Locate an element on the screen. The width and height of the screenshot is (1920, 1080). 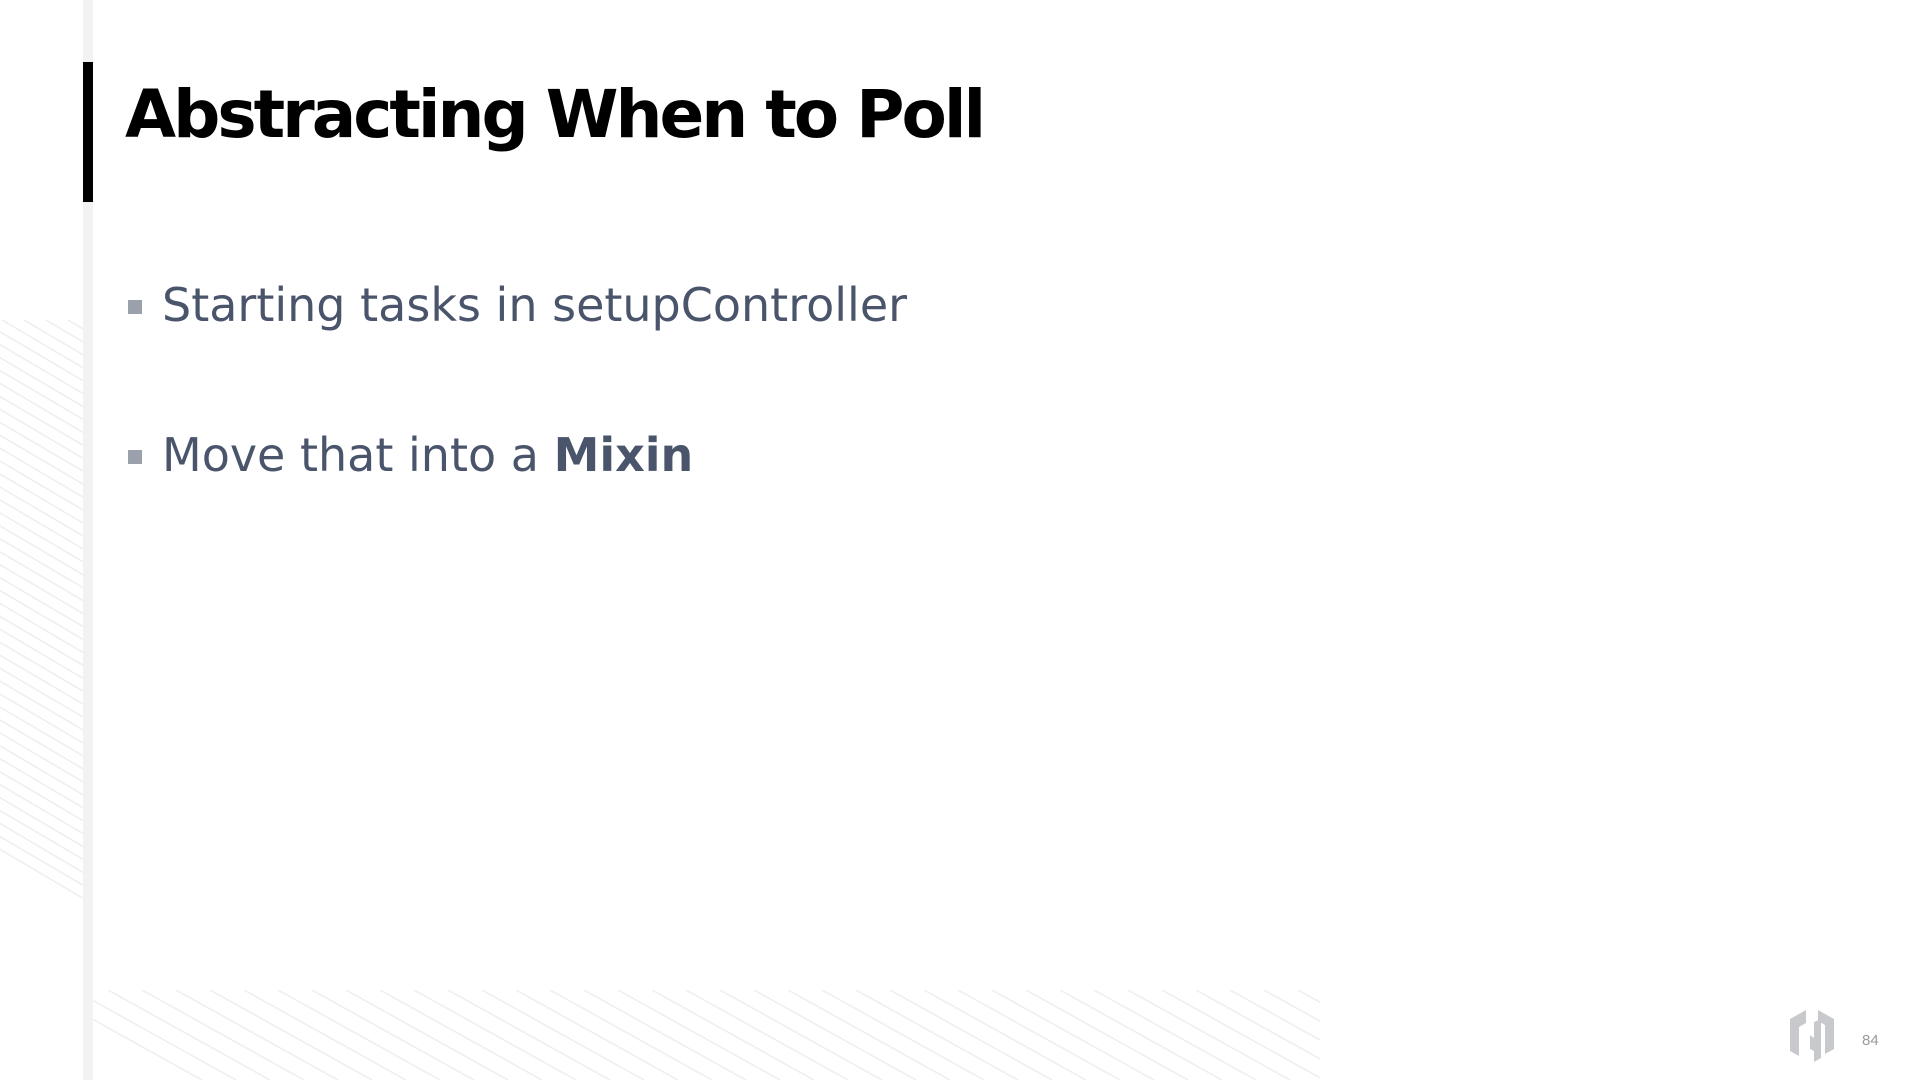
hashicorp-logo-icon is located at coordinates (1812, 1036).